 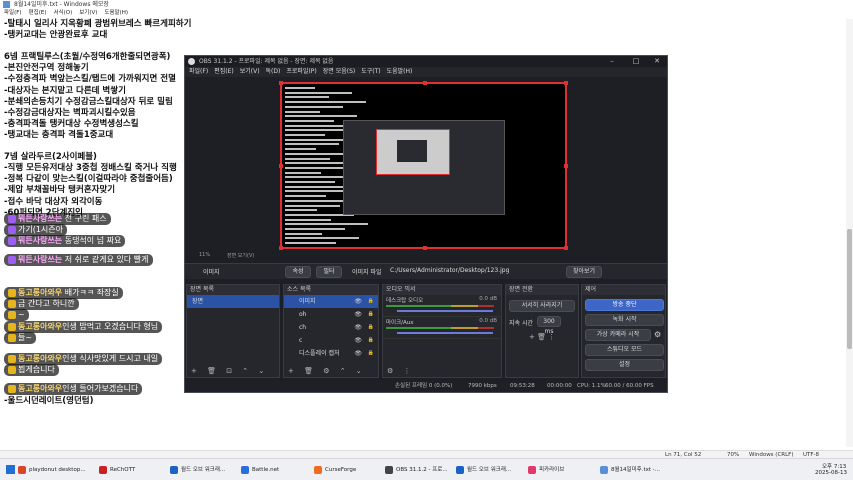 I want to click on source-item: 디스플레이 캡처 👁 🔒, so click(x=331, y=353).